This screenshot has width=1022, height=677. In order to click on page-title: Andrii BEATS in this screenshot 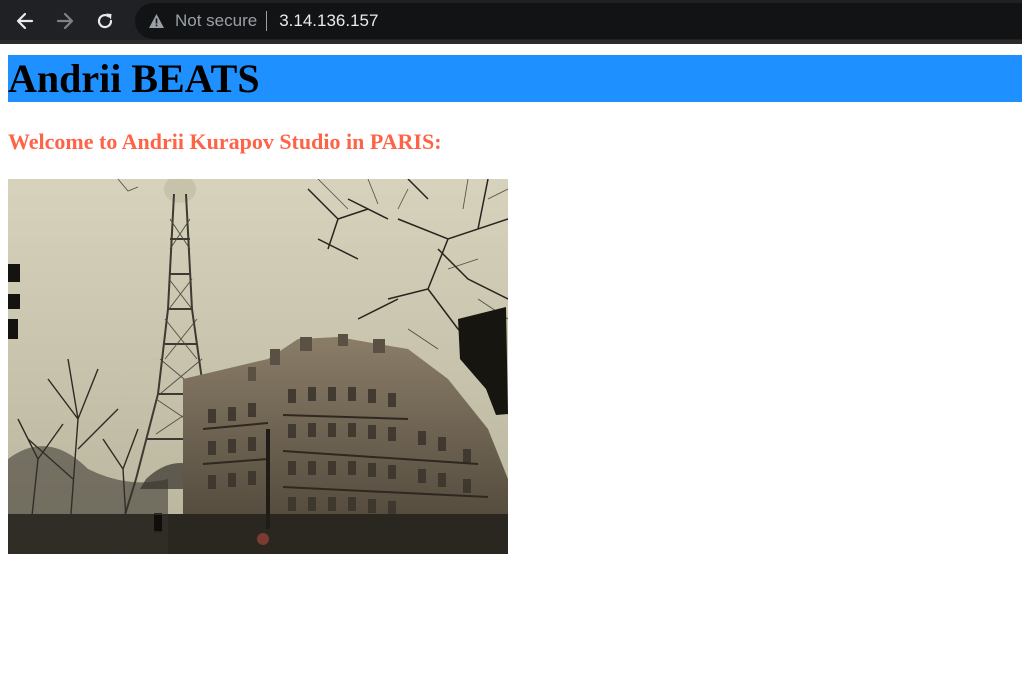, I will do `click(134, 78)`.